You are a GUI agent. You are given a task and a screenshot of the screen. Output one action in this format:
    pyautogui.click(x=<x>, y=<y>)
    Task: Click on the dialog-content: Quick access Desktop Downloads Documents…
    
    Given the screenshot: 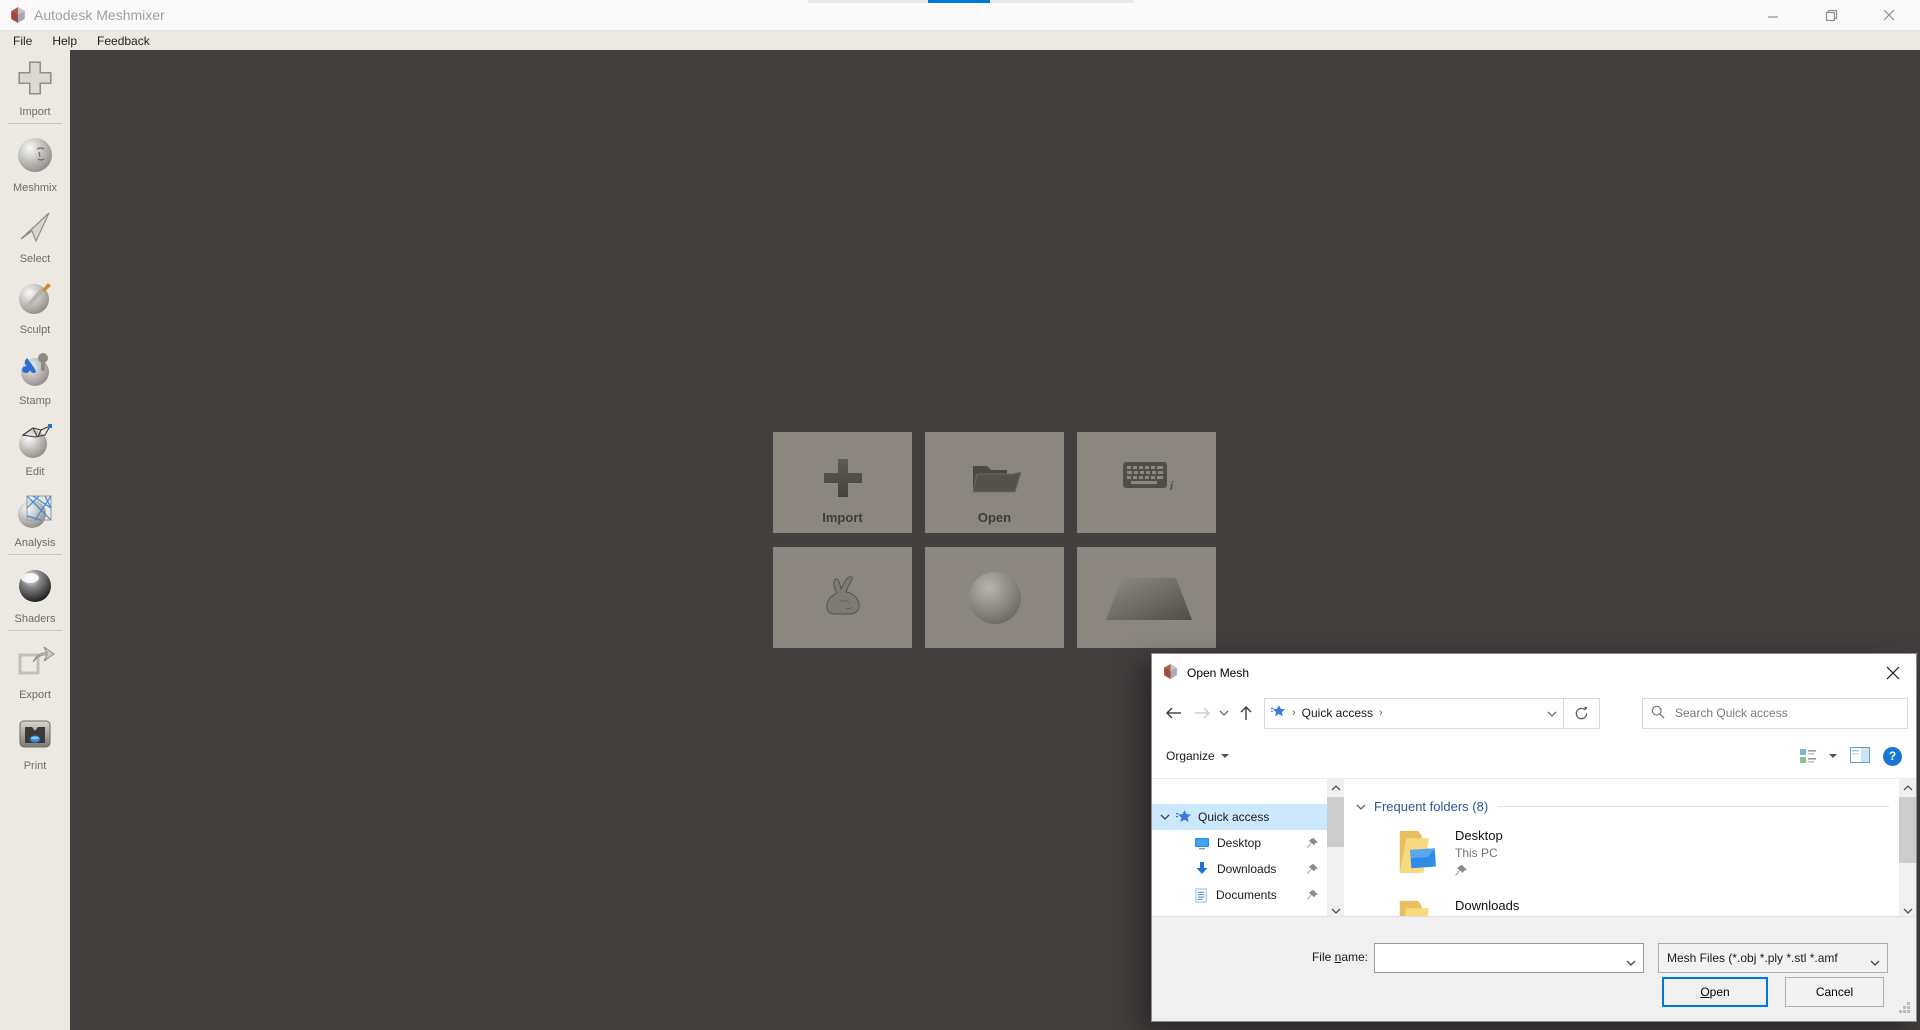 What is the action you would take?
    pyautogui.click(x=1534, y=849)
    